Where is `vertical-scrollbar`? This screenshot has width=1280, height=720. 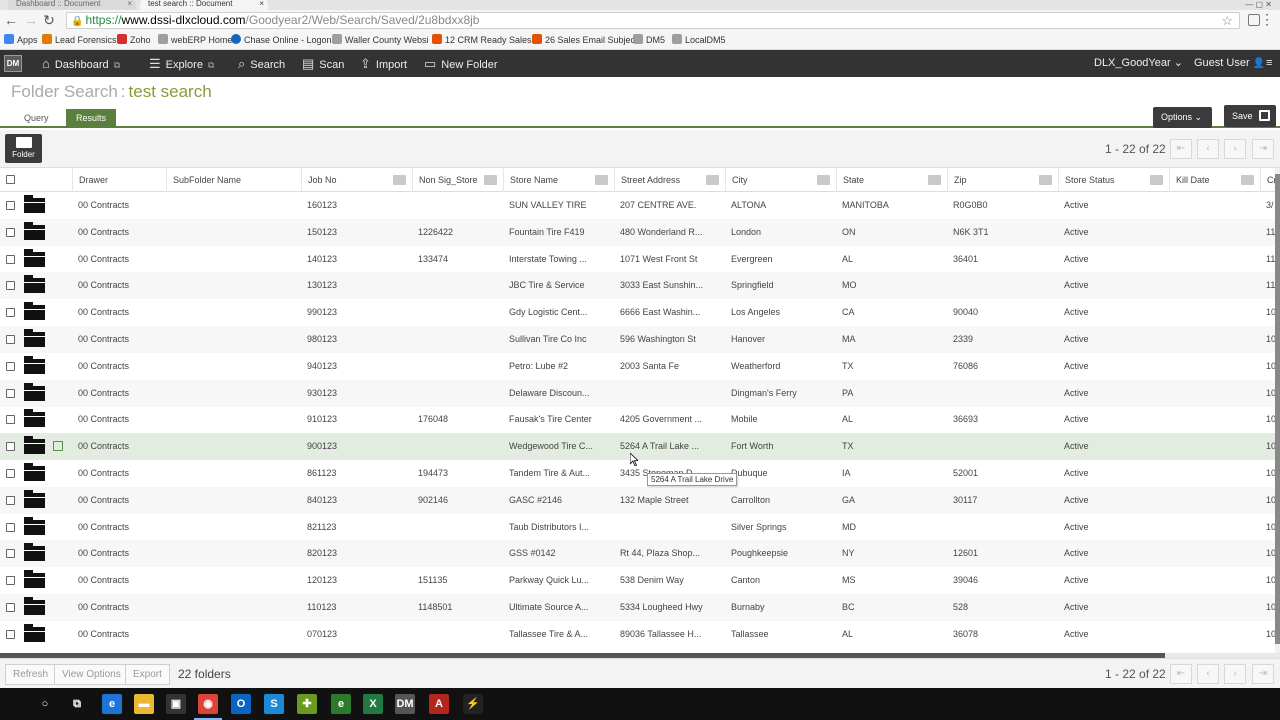 vertical-scrollbar is located at coordinates (1277, 410).